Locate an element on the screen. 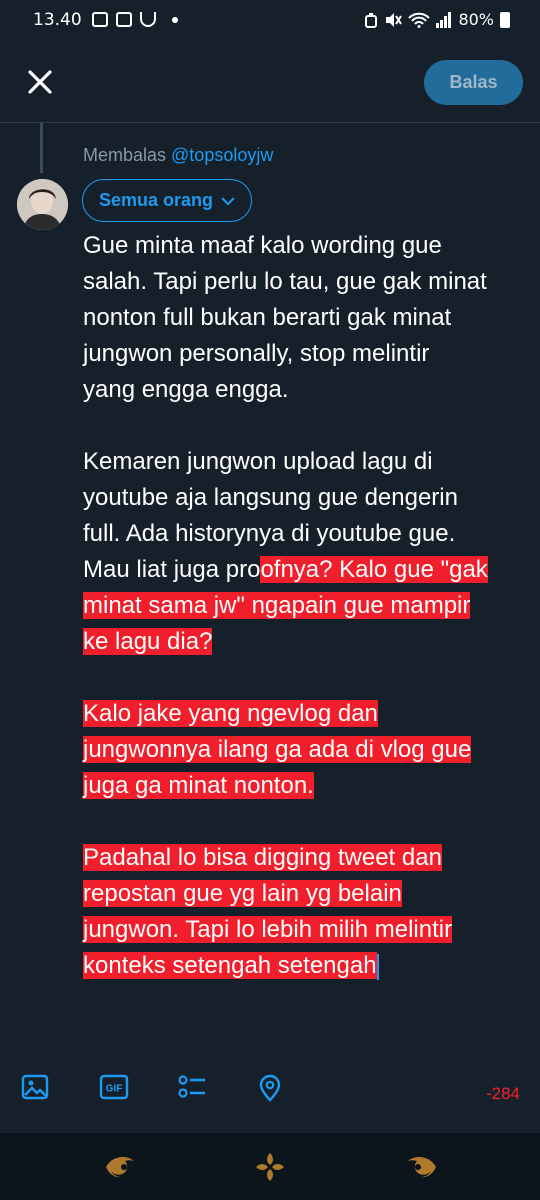 This screenshot has height=1200, width=540. text-line: youtube aja langsung gue dengerin is located at coordinates (270, 497).